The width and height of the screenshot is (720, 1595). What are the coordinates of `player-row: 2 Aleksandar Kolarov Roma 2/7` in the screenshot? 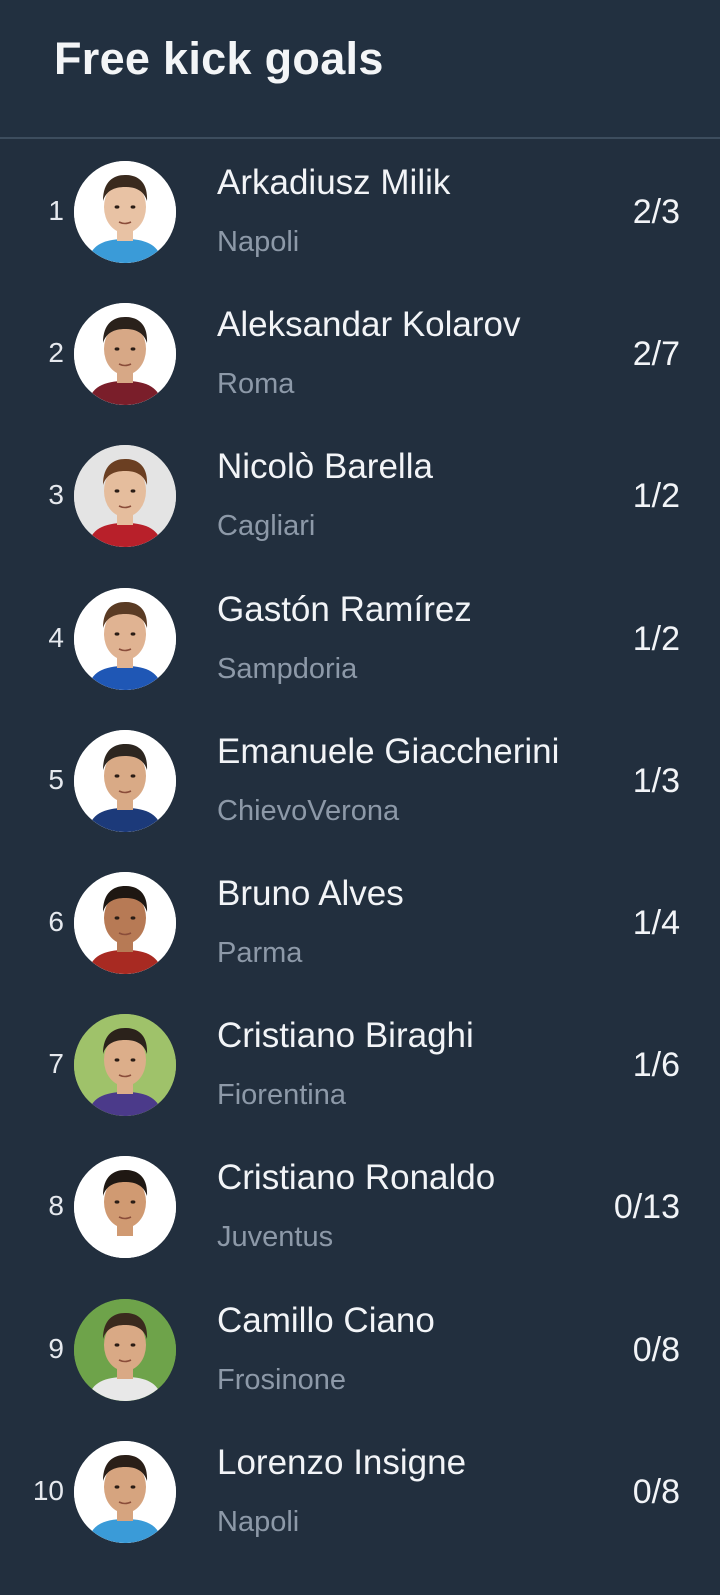 It's located at (360, 354).